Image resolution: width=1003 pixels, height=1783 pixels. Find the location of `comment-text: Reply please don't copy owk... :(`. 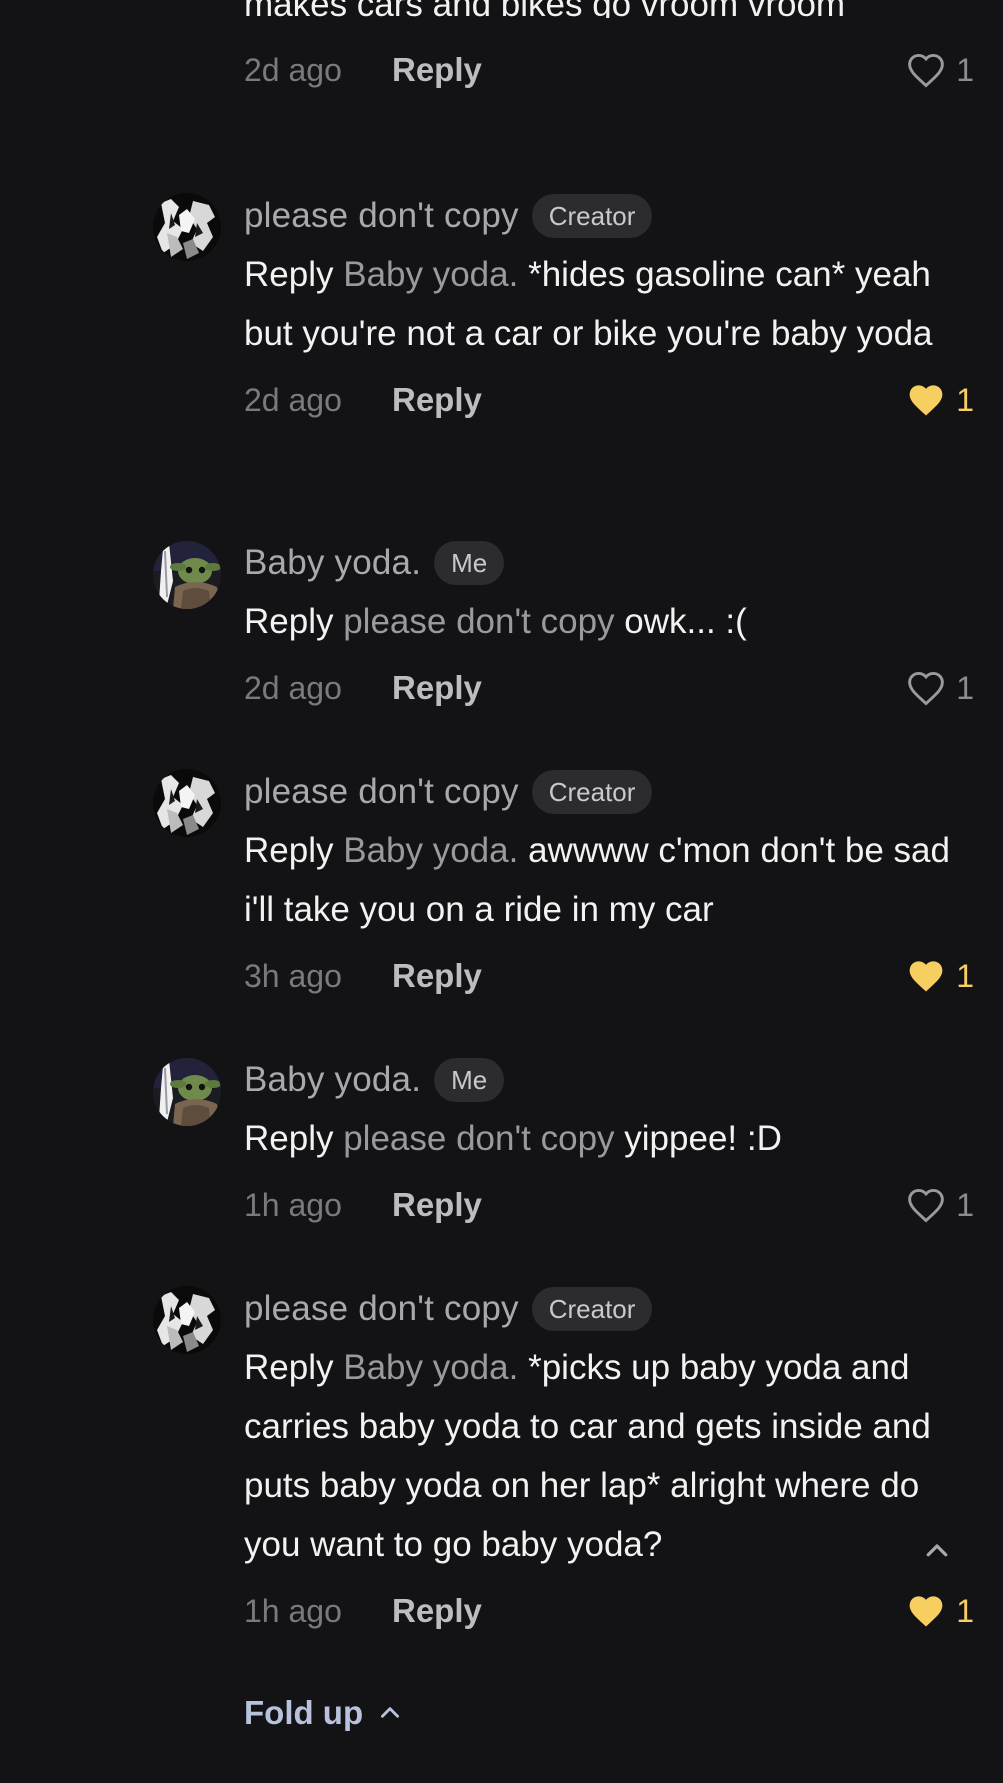

comment-text: Reply please don't copy owk... :( is located at coordinates (495, 621).